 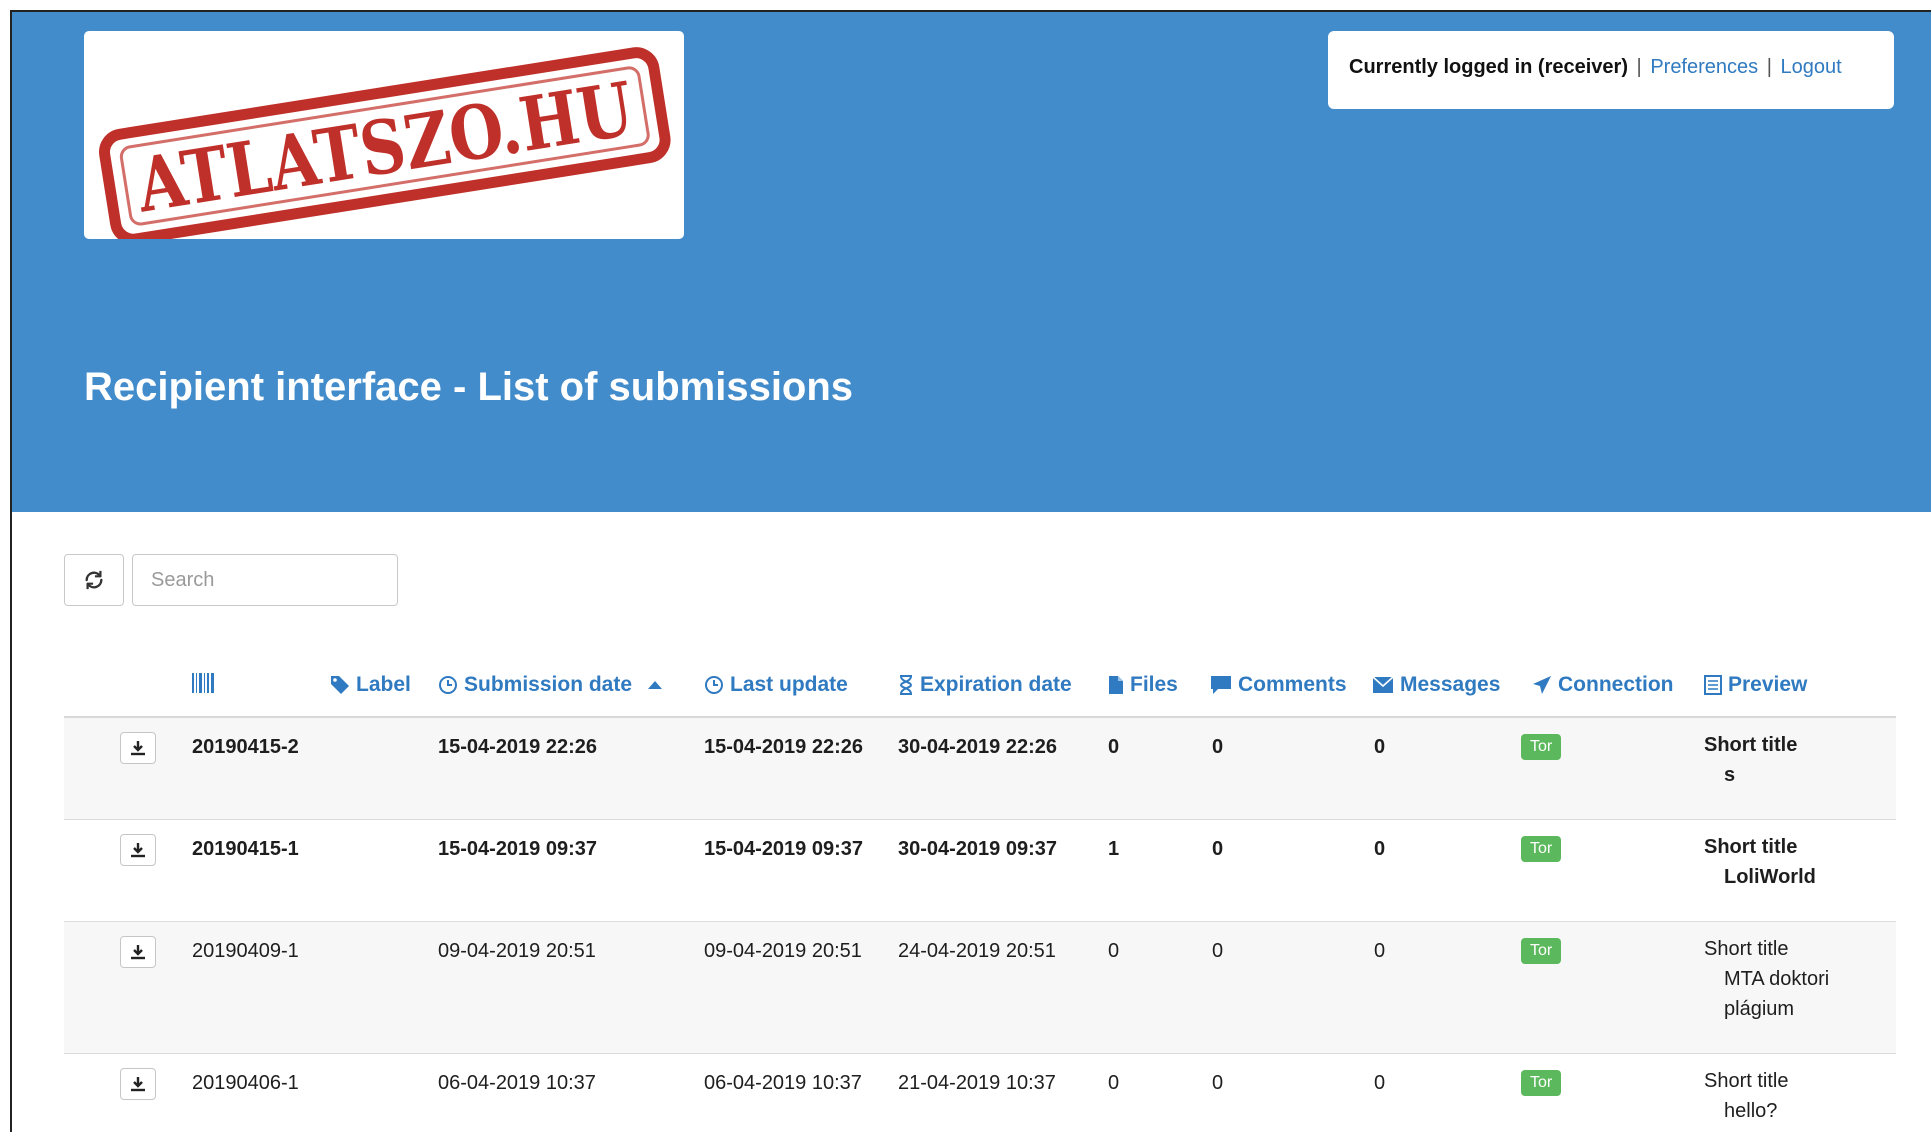 I want to click on cell-preview: Short title LoliWorld, so click(x=1789, y=862).